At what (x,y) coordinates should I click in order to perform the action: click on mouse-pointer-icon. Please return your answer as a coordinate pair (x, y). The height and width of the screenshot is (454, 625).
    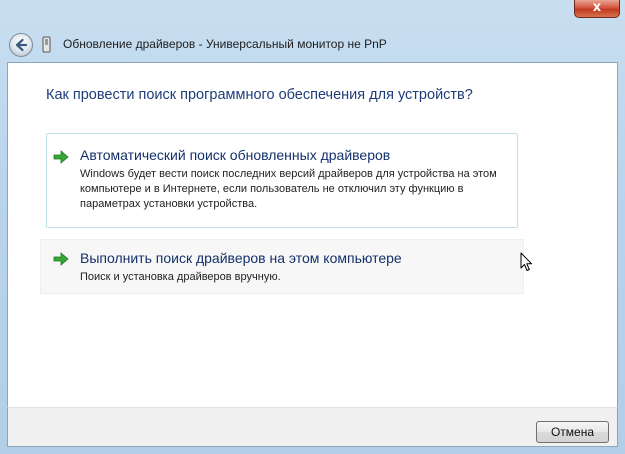
    Looking at the image, I should click on (526, 261).